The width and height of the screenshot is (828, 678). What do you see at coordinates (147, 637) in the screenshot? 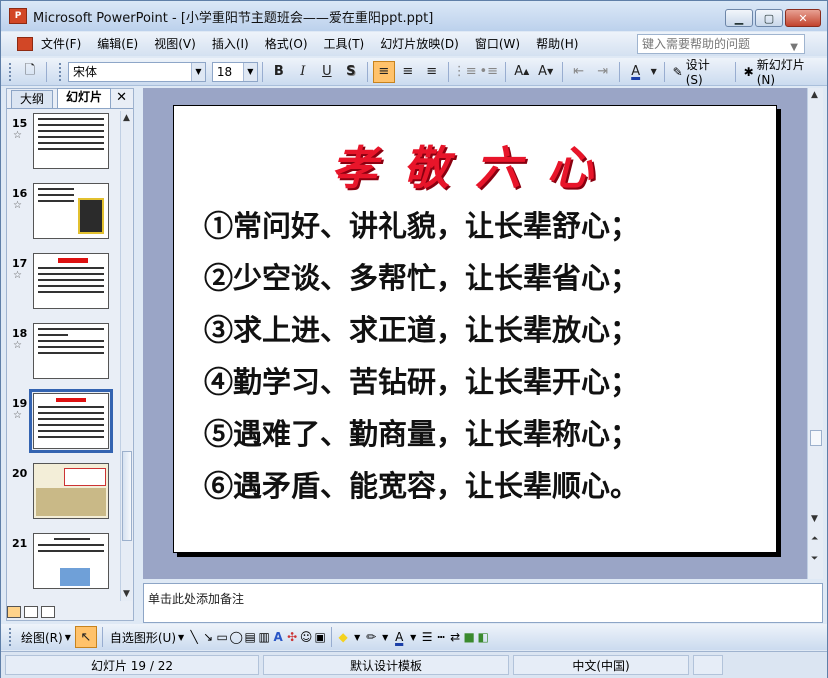
I see `autoshapes-button: 自选图形(U) ▼` at bounding box center [147, 637].